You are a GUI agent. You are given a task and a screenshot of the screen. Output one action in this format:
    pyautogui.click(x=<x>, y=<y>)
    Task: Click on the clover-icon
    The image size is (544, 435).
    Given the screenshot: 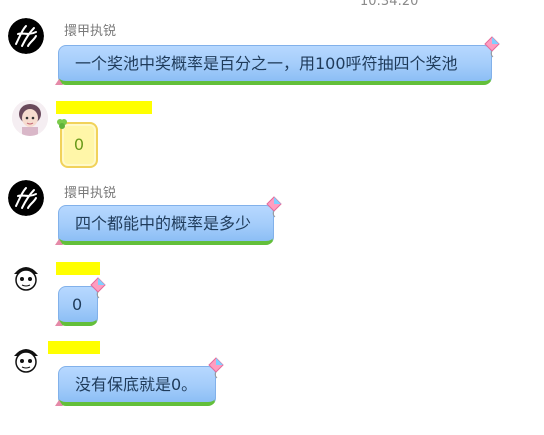 What is the action you would take?
    pyautogui.click(x=62, y=124)
    